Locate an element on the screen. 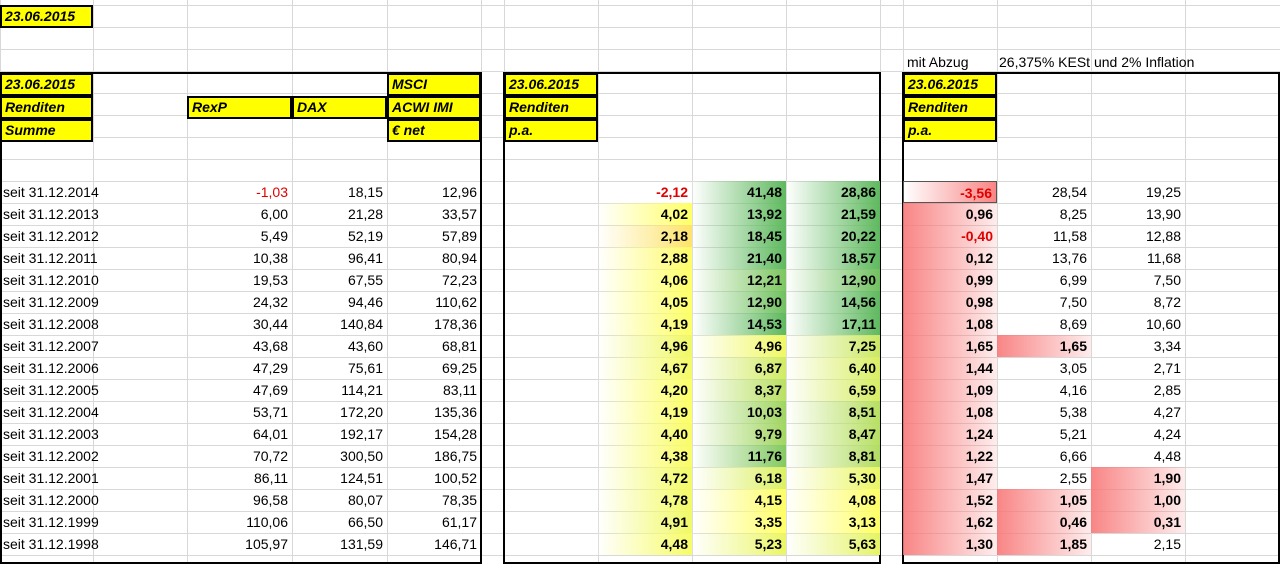  abzug-value: 1,08 is located at coordinates (950, 412).